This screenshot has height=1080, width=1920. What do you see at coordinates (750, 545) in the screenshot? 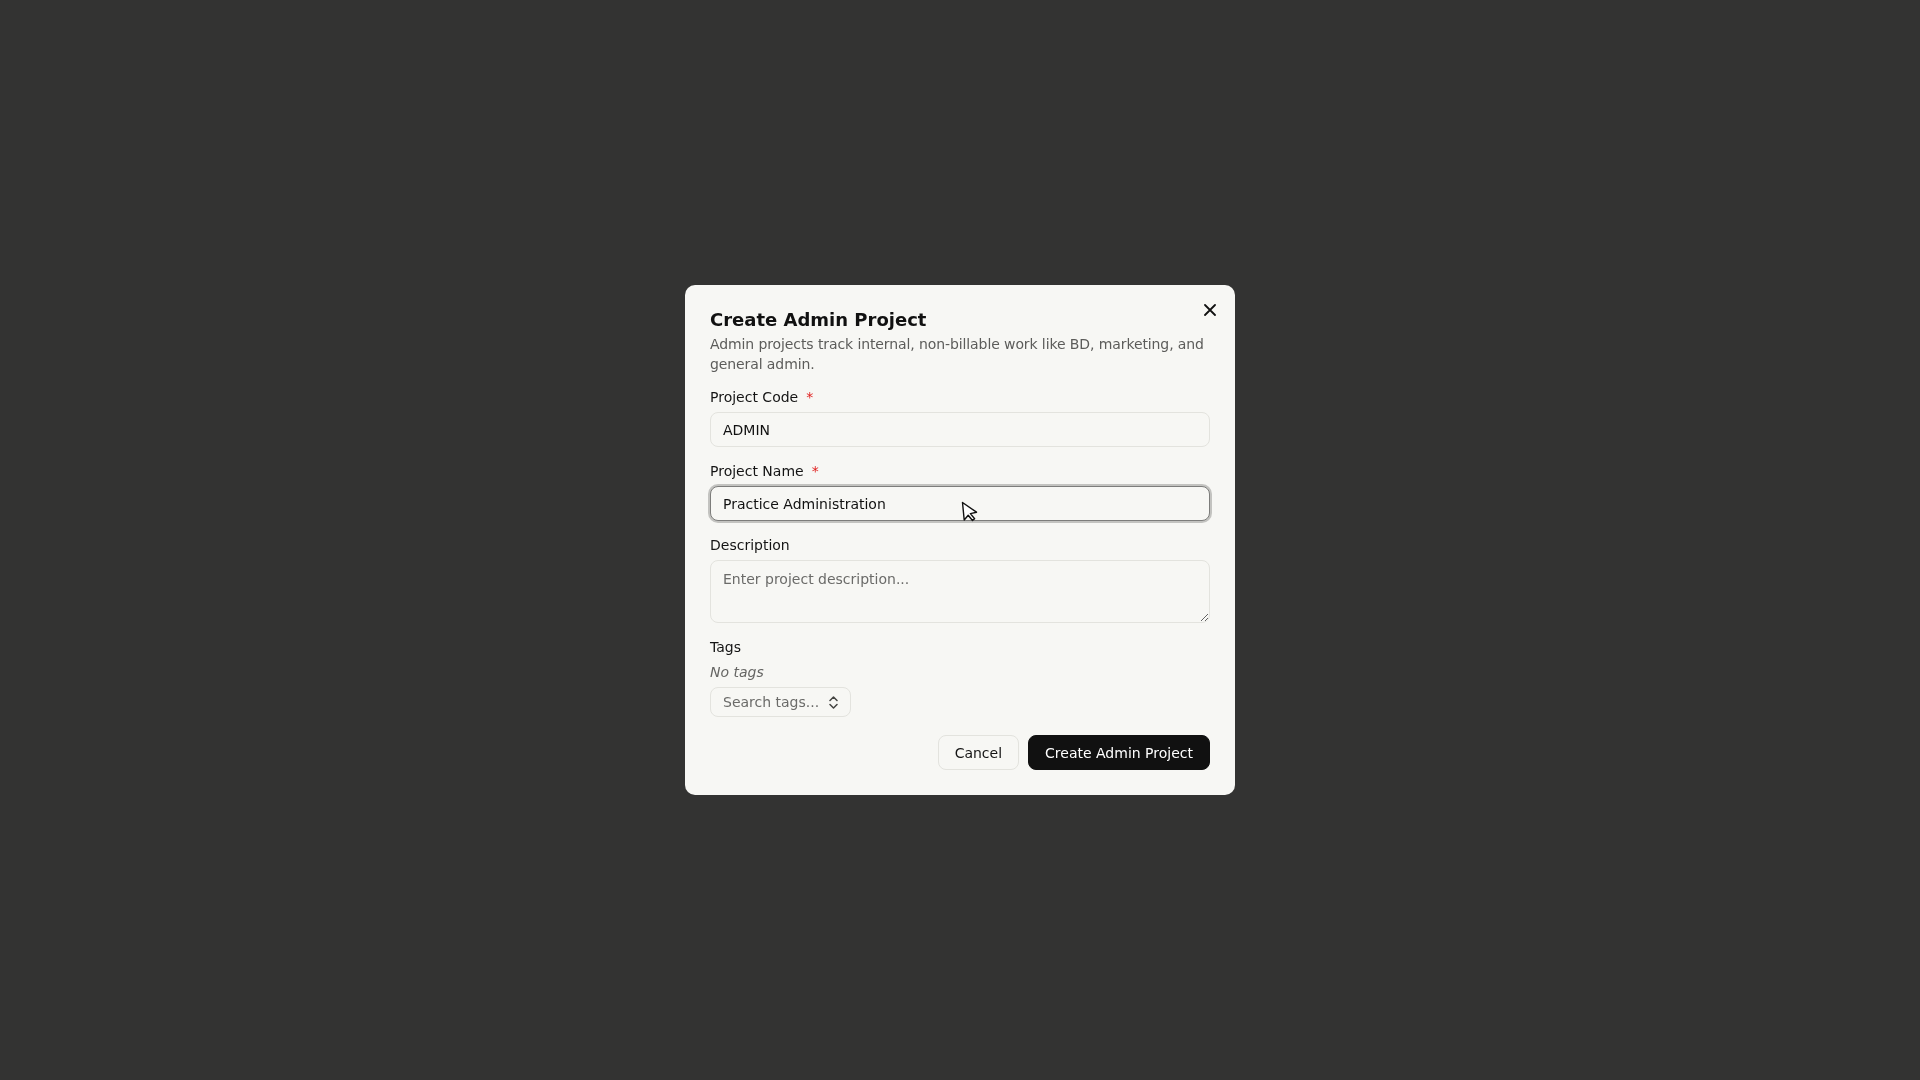
I see `field-label: Description` at bounding box center [750, 545].